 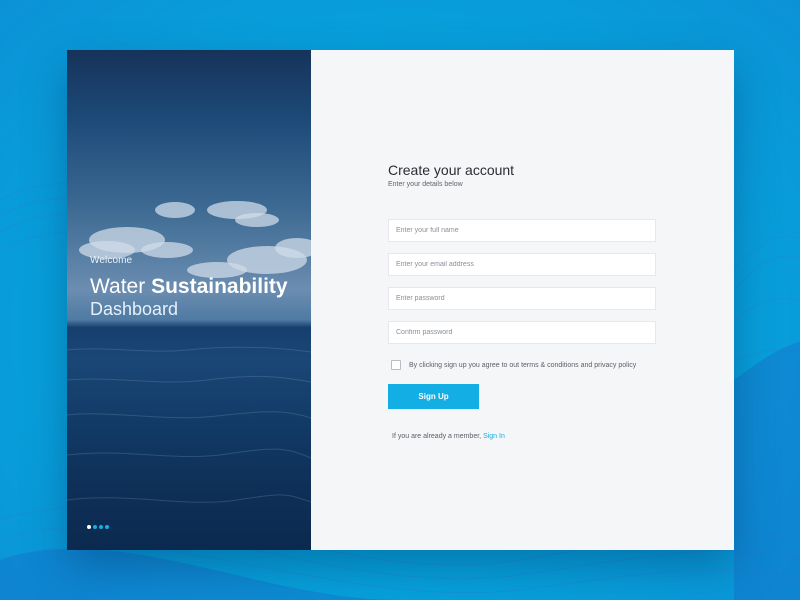 I want to click on hero-subtitle: Dashboard, so click(x=134, y=309).